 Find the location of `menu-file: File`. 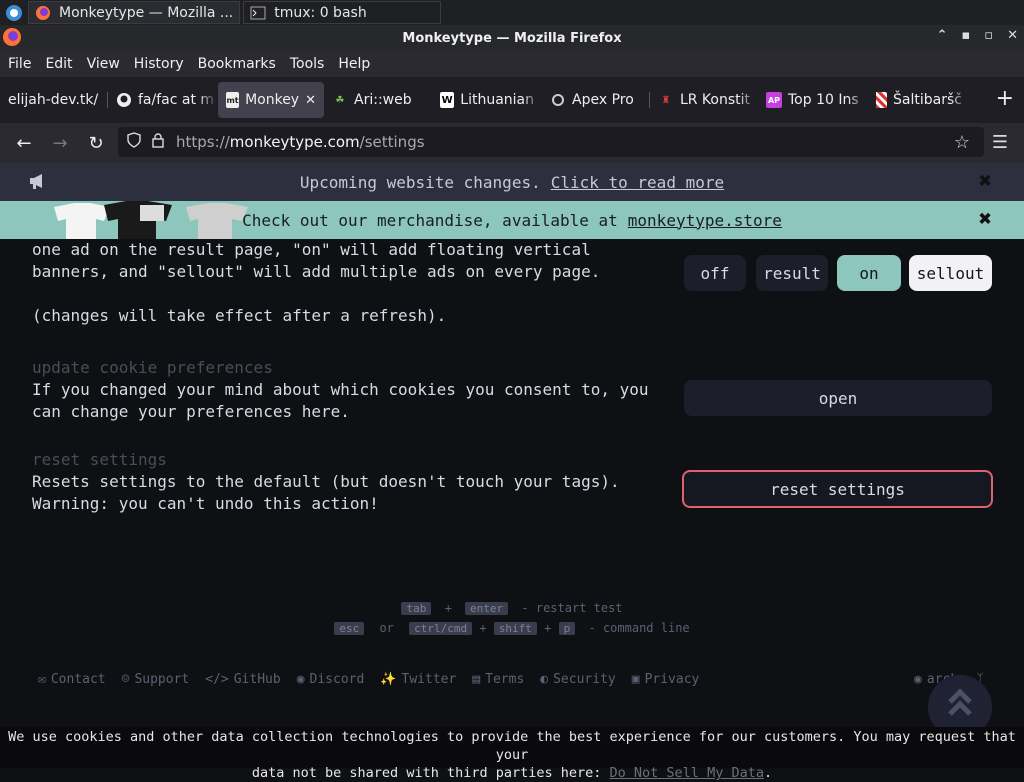

menu-file: File is located at coordinates (19, 64).